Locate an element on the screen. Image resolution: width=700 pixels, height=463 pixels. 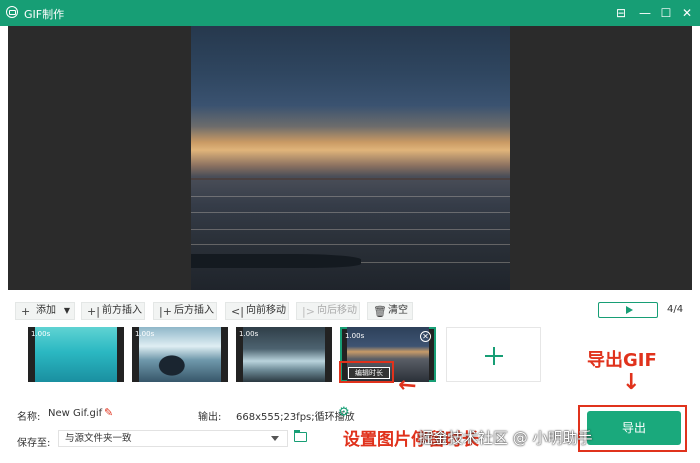
export-button: 导出 is located at coordinates (634, 428).